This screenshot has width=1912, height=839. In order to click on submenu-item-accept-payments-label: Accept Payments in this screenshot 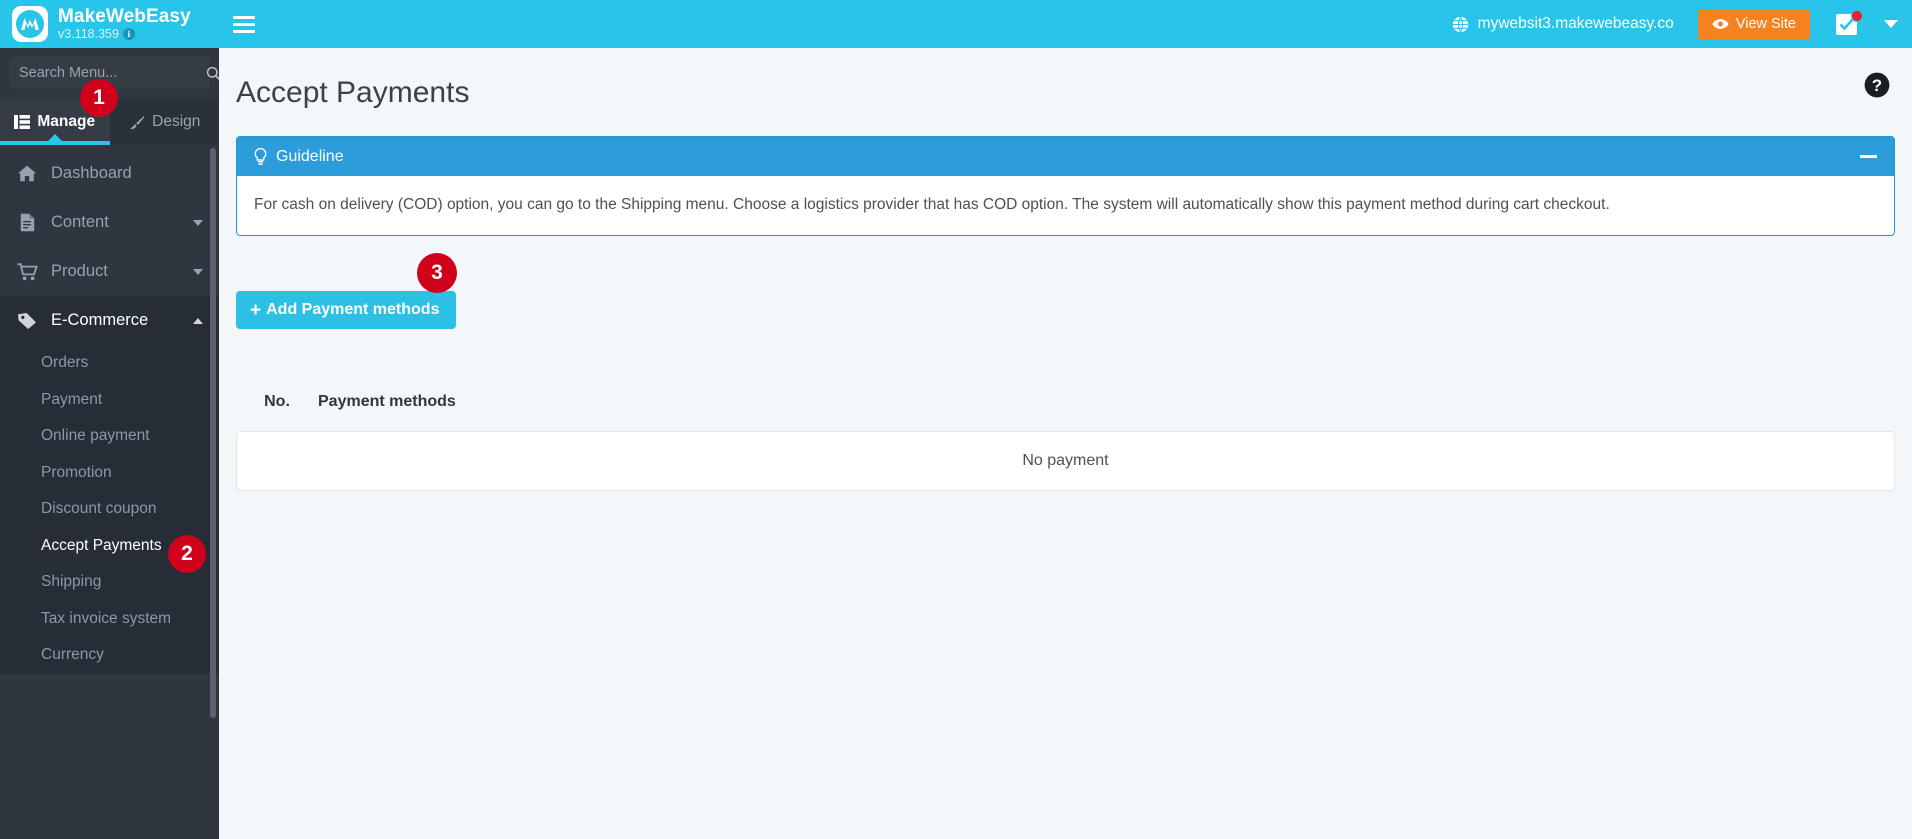, I will do `click(101, 545)`.